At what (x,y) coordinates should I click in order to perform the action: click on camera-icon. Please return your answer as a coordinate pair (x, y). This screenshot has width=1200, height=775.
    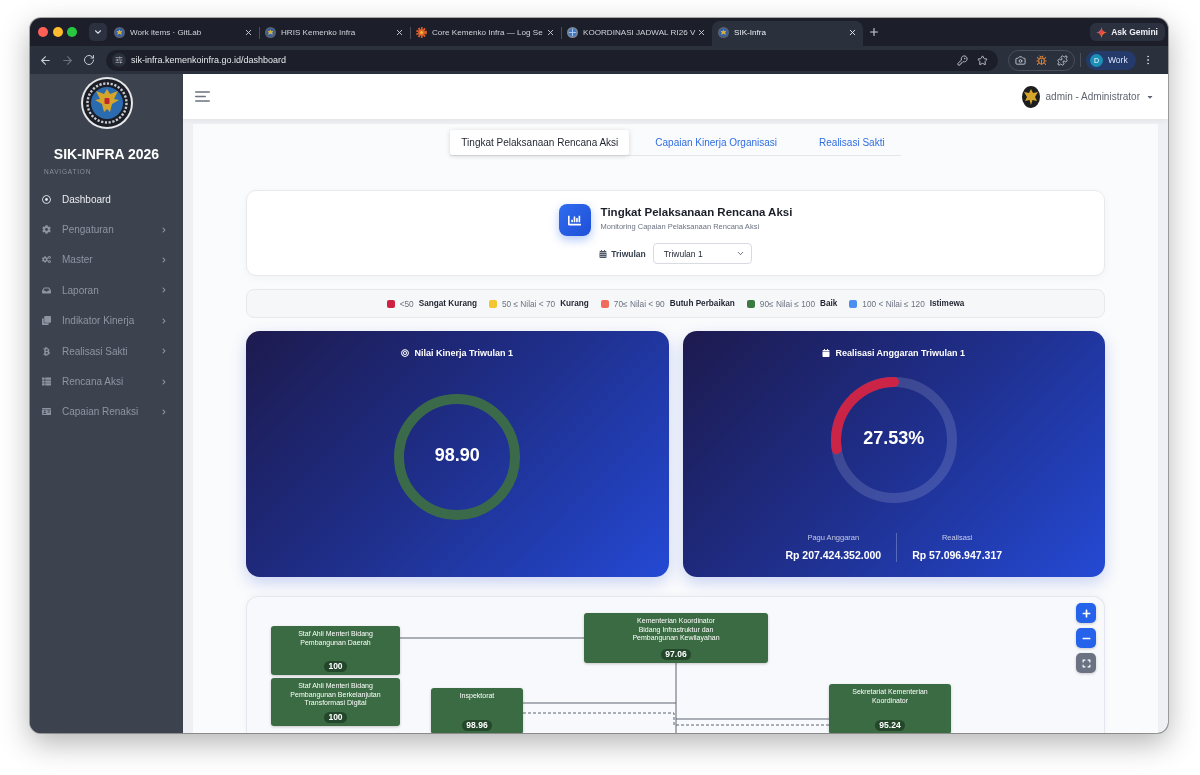
    Looking at the image, I should click on (1020, 60).